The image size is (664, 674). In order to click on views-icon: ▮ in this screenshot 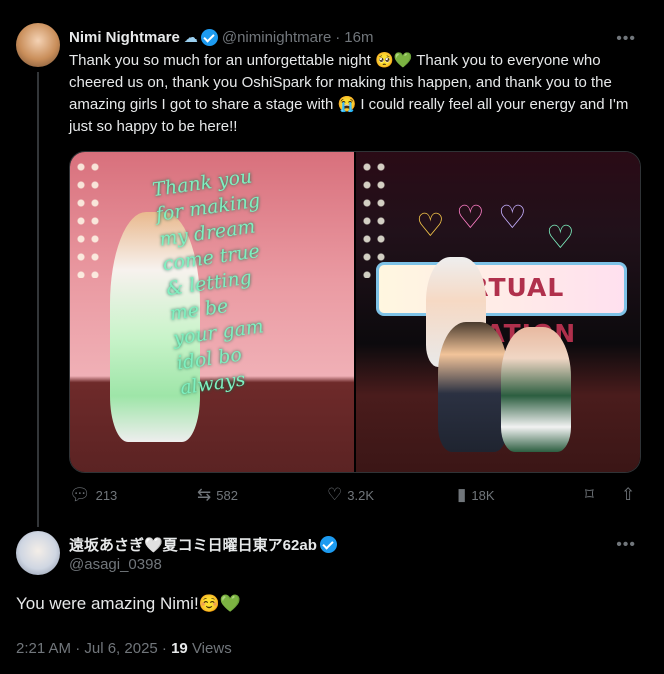, I will do `click(462, 494)`.